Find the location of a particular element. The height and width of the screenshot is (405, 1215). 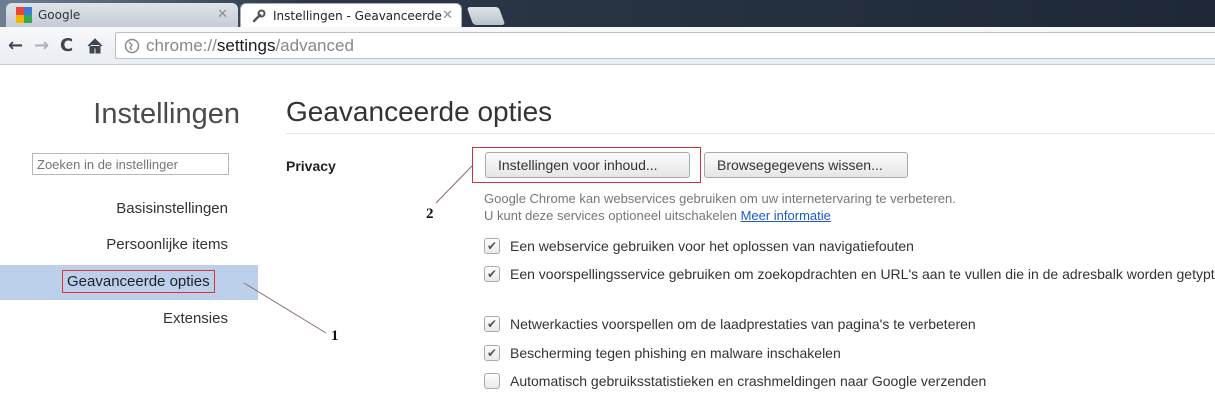

sidebar-item-label: Geavanceerde opties is located at coordinates (138, 281).